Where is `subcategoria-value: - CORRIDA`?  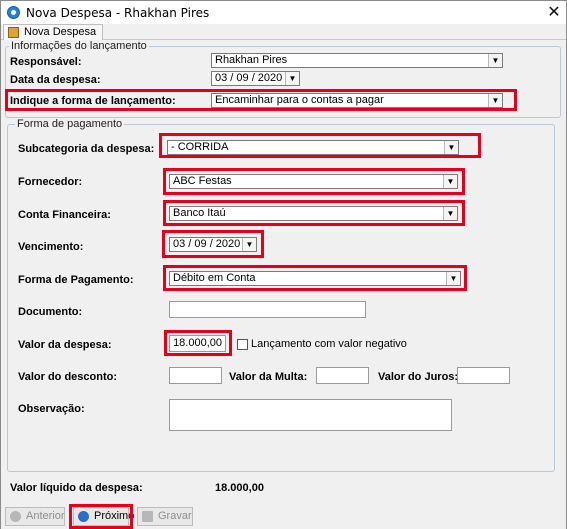 subcategoria-value: - CORRIDA is located at coordinates (200, 147).